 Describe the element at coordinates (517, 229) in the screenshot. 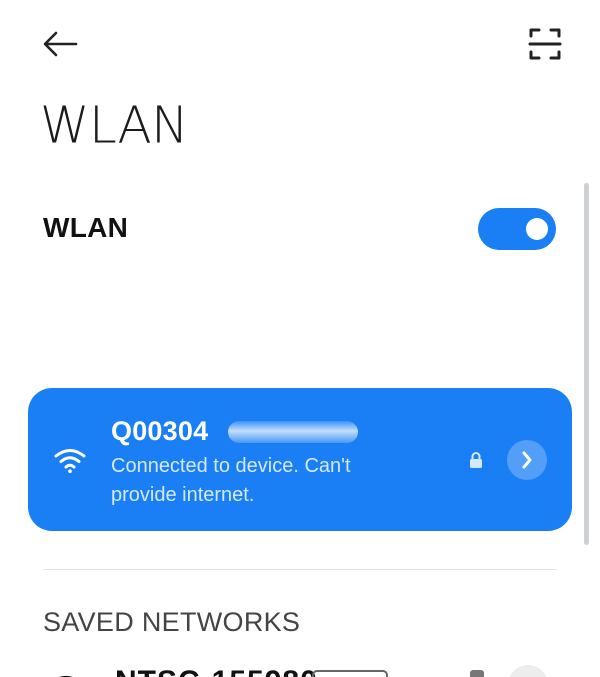

I see `wlan-toggle-switch` at that location.